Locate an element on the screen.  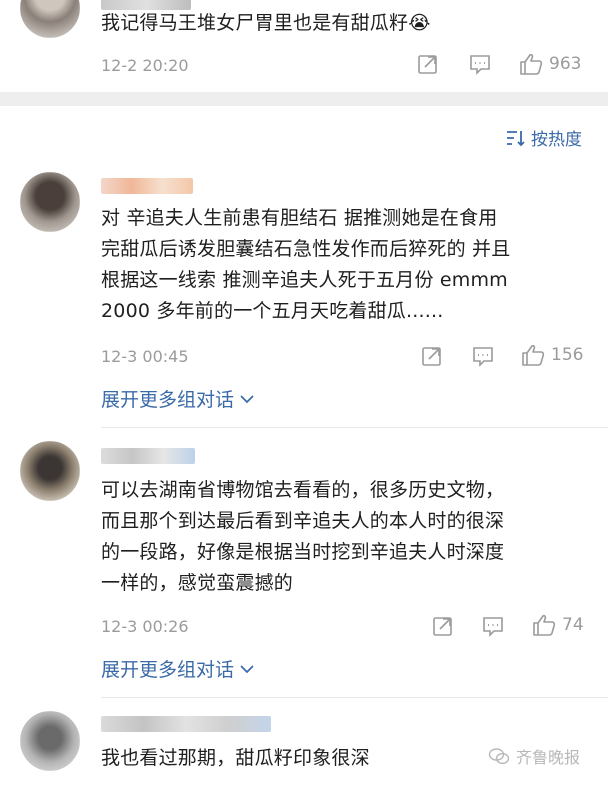
comment-time: 12-3 00:26 is located at coordinates (145, 626).